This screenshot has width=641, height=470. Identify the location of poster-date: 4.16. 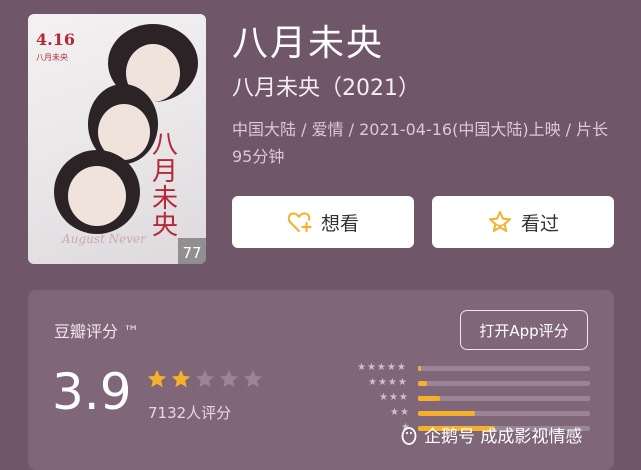
(55, 39).